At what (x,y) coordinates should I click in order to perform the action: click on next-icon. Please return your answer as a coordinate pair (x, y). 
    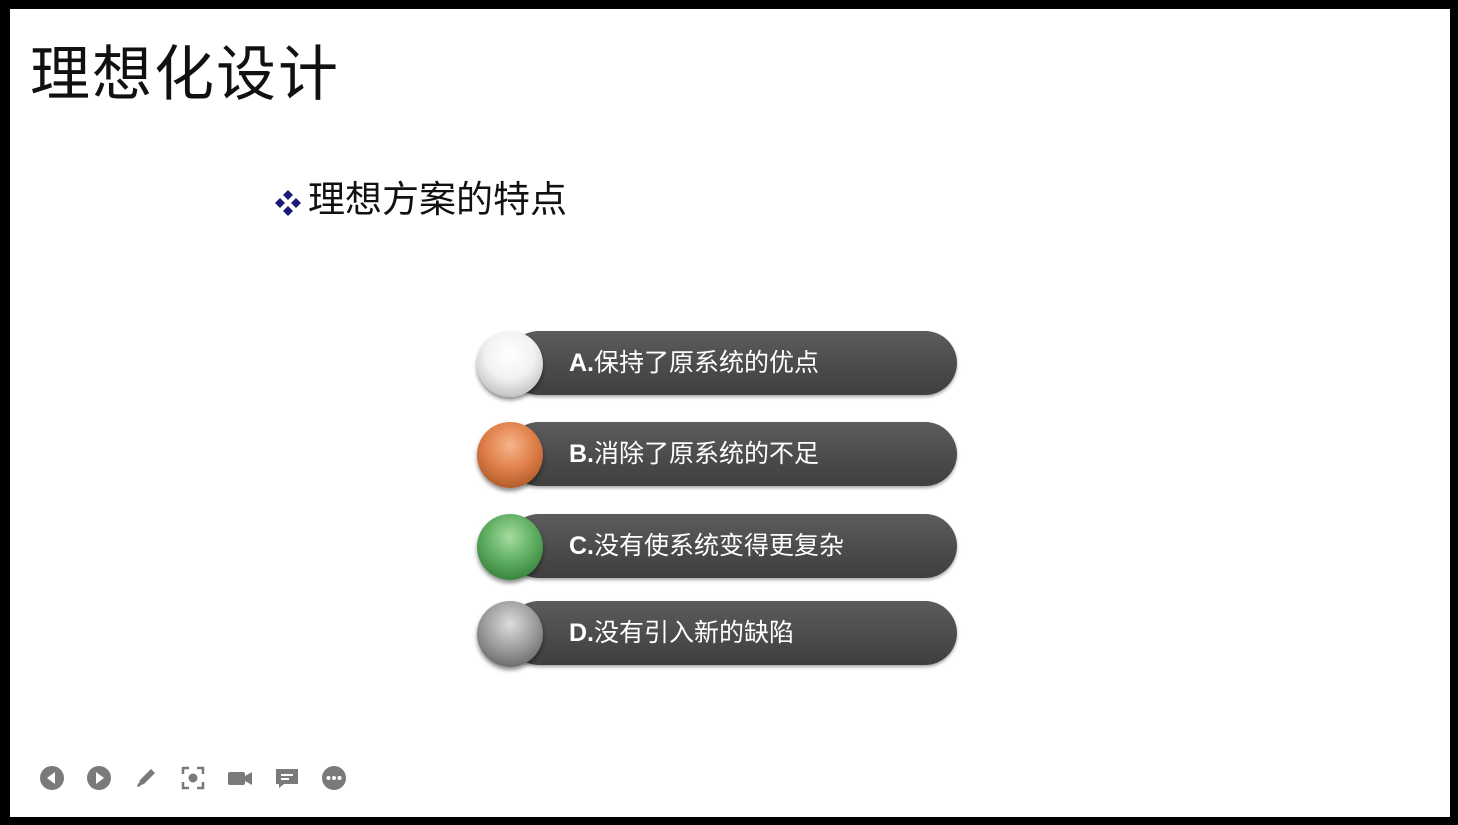
    Looking at the image, I should click on (99, 778).